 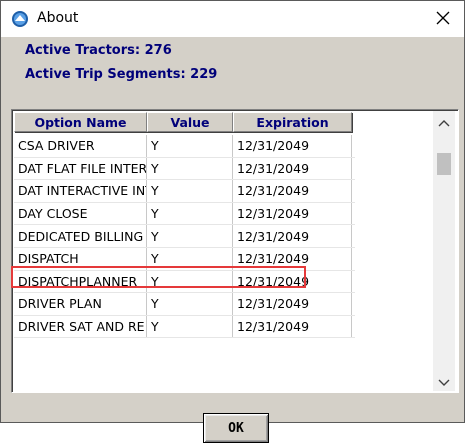 I want to click on app-icon, so click(x=20, y=19).